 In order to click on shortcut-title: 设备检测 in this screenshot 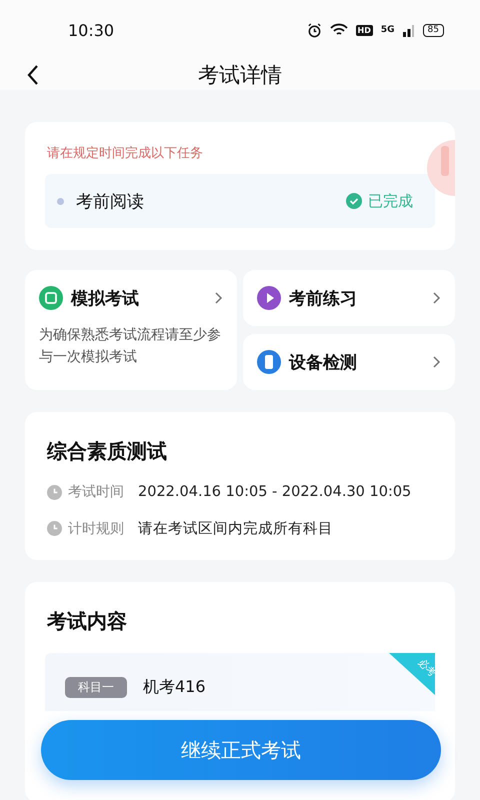, I will do `click(323, 363)`.